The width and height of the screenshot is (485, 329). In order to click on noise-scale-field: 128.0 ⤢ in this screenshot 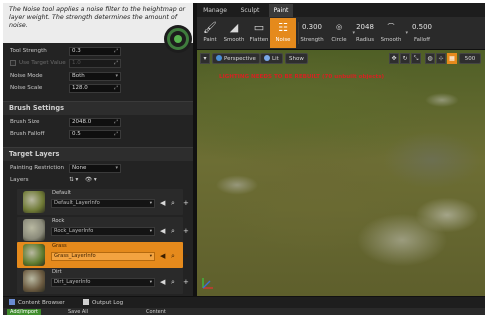, I will do `click(95, 88)`.